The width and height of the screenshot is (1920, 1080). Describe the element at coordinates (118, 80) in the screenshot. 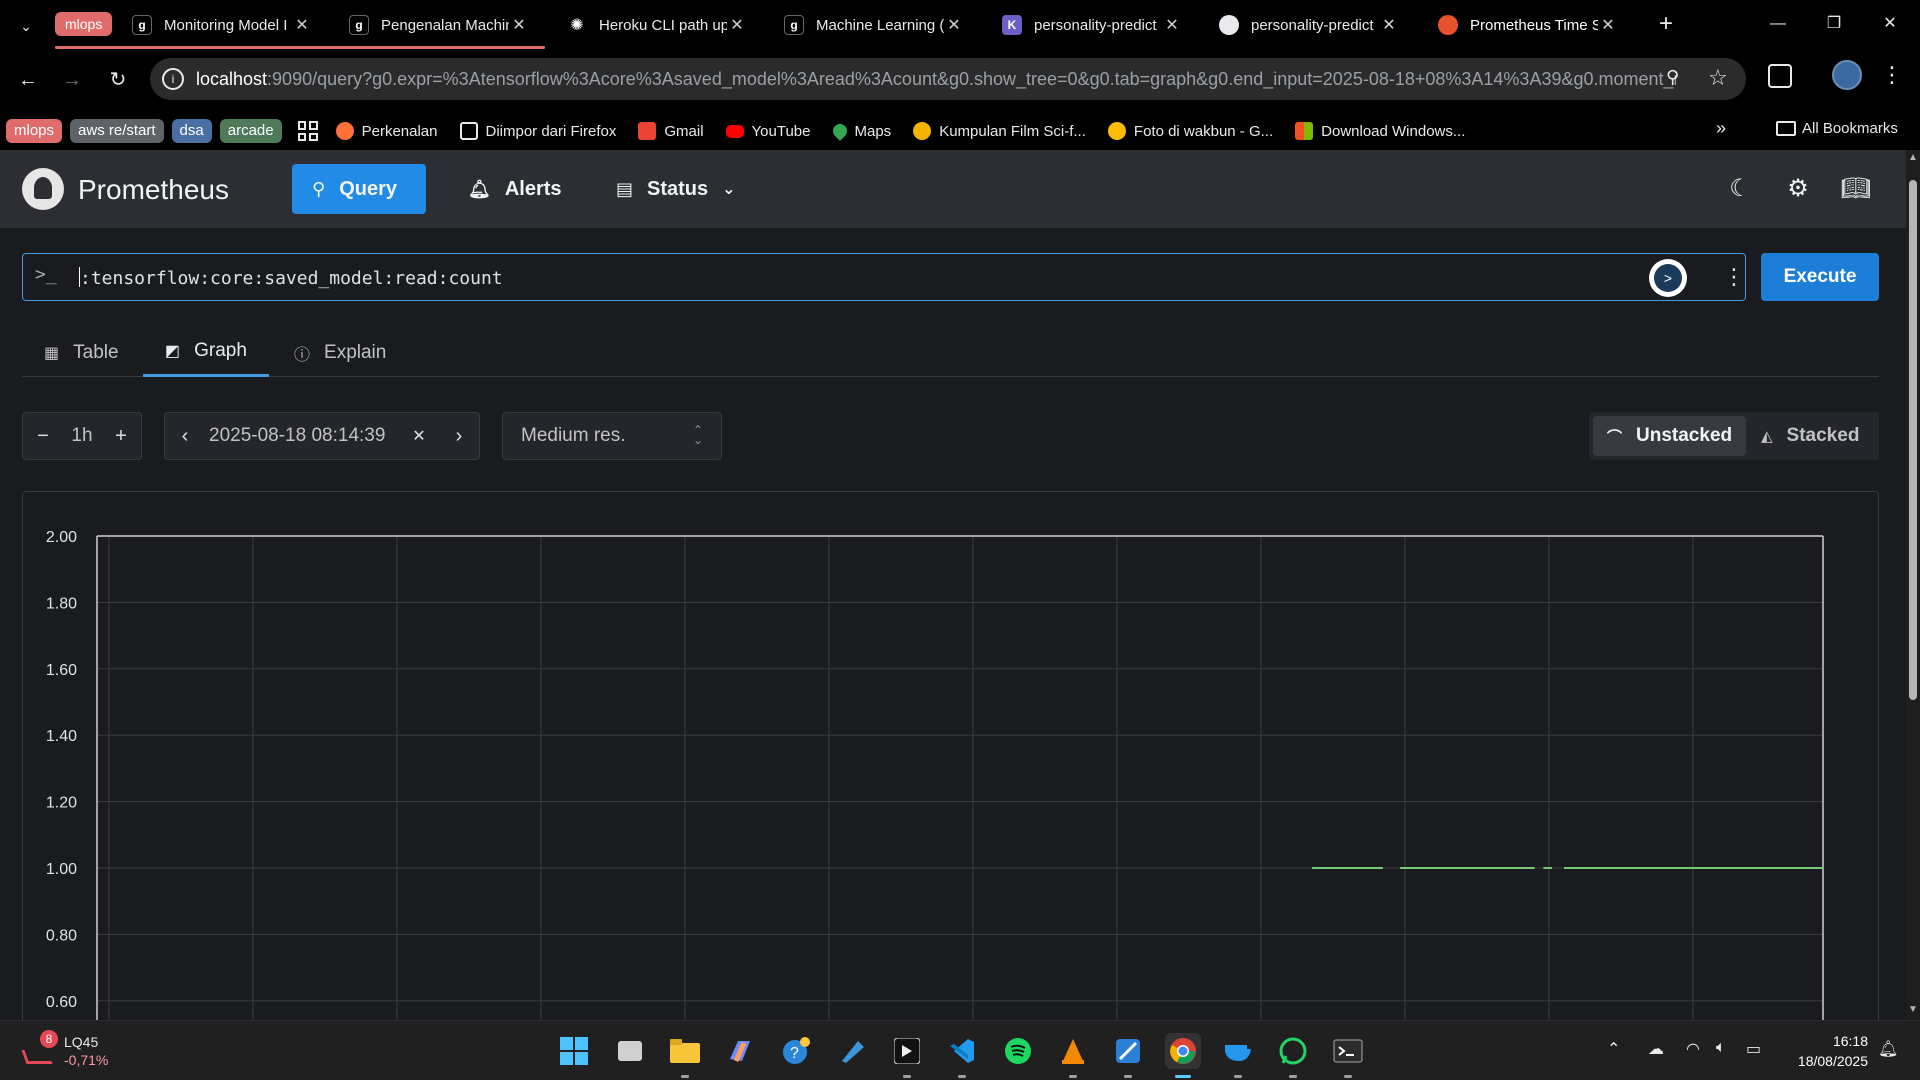

I see `reload-icon: ↻` at that location.